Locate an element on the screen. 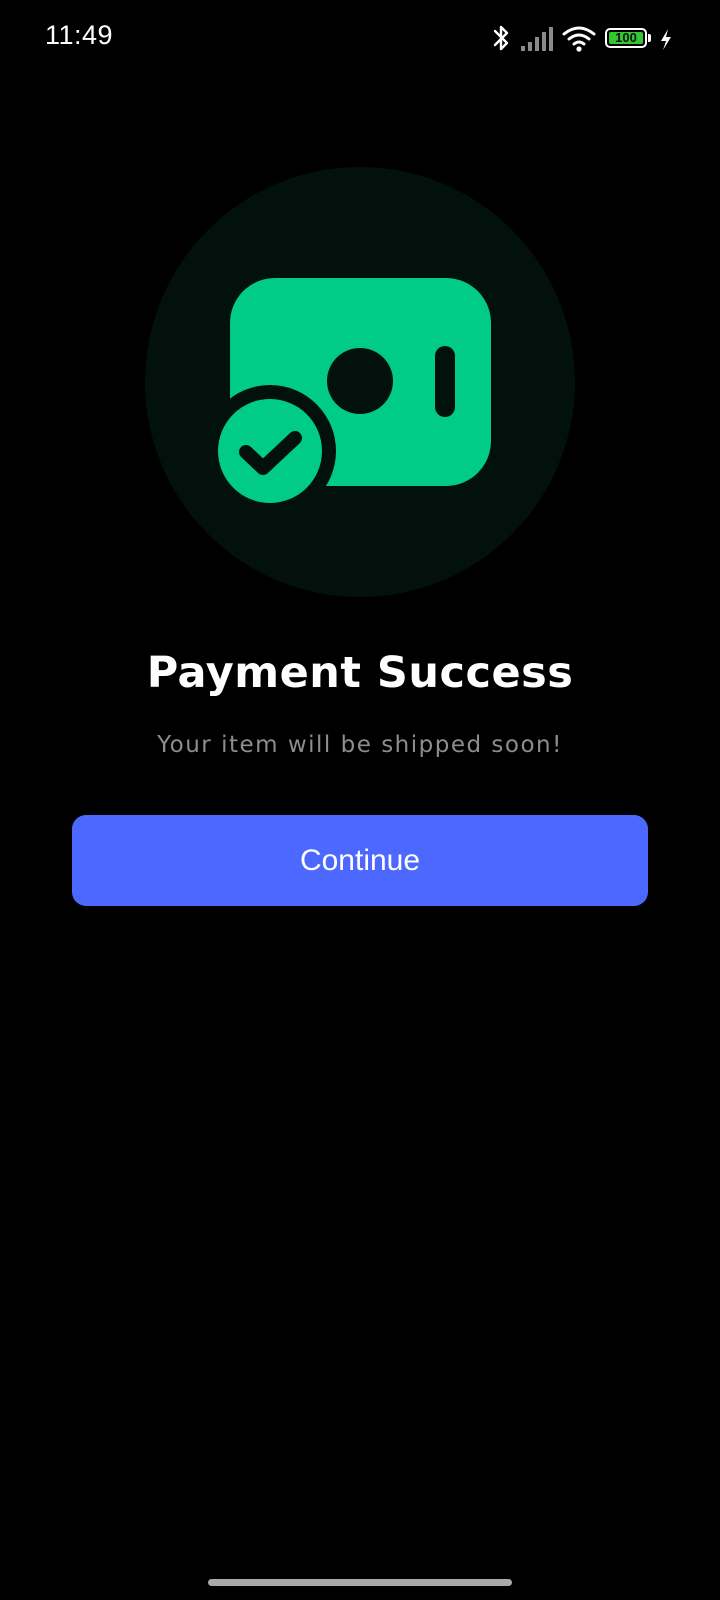 The width and height of the screenshot is (720, 1600). status-time: 11:49 is located at coordinates (79, 35).